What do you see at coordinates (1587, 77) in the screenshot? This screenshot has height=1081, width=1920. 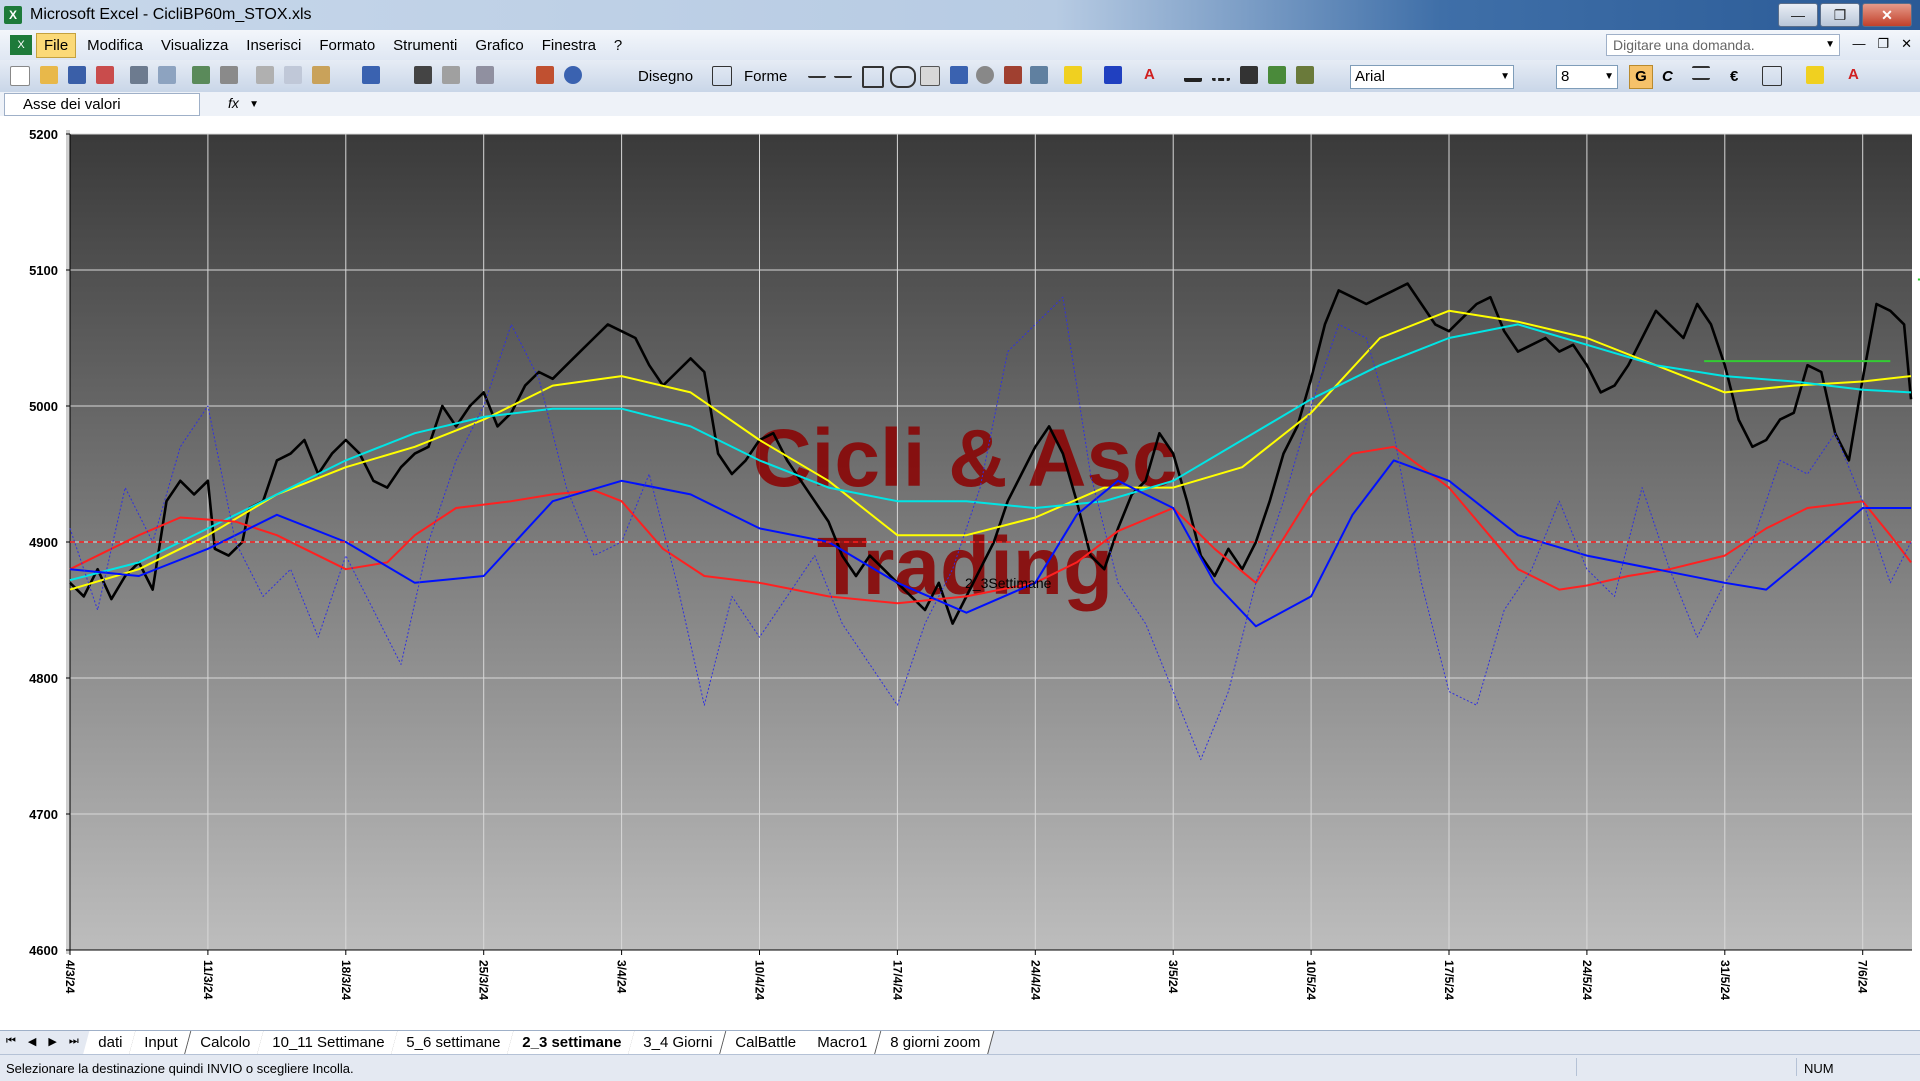 I see `font-size-select: 8 ▼` at bounding box center [1587, 77].